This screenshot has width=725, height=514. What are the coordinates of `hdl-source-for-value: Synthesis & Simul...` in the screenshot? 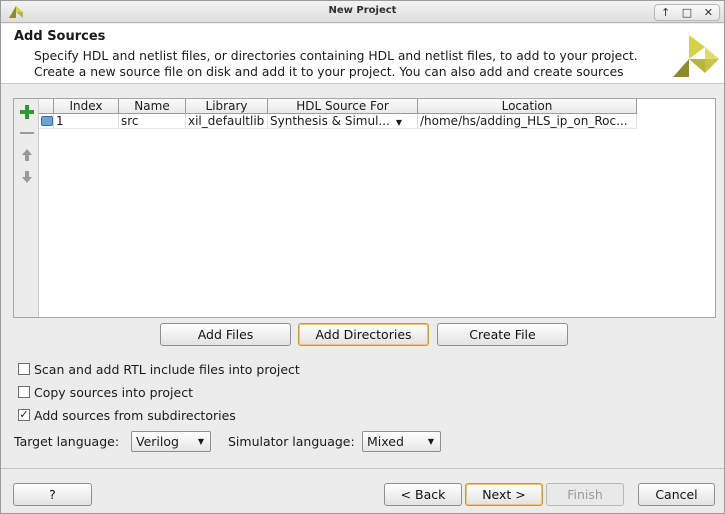 It's located at (330, 121).